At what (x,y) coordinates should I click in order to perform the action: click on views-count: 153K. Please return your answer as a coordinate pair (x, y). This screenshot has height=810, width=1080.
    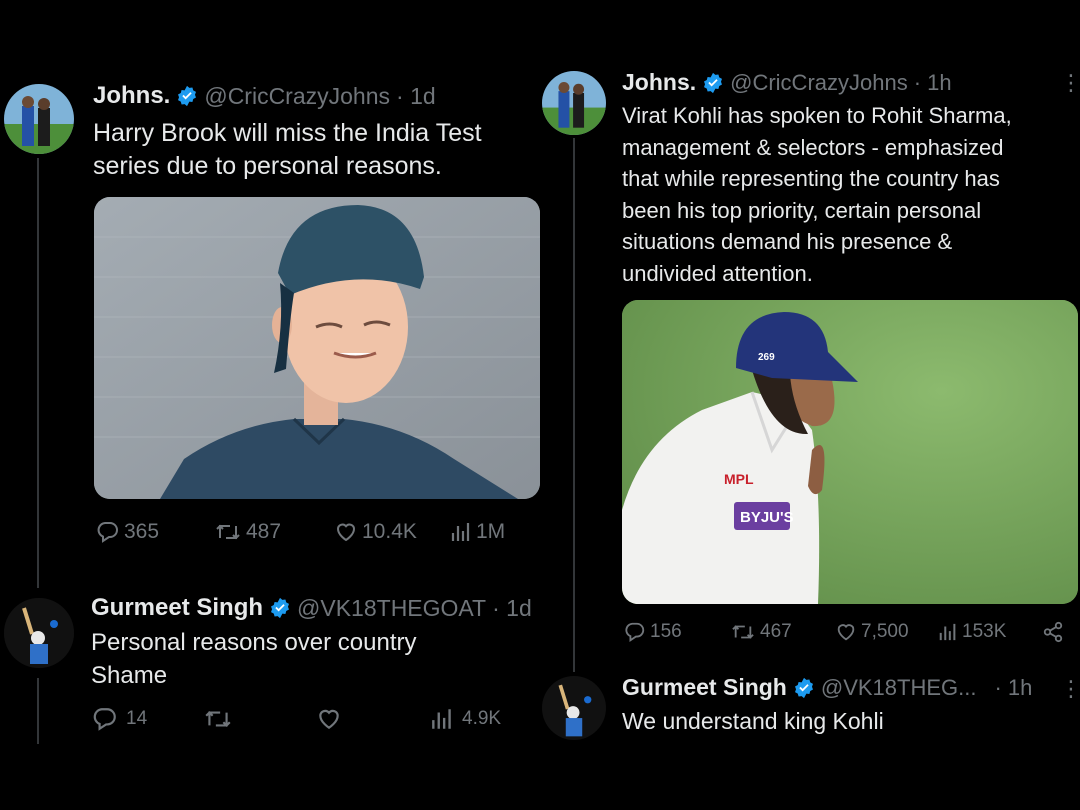
    Looking at the image, I should click on (984, 631).